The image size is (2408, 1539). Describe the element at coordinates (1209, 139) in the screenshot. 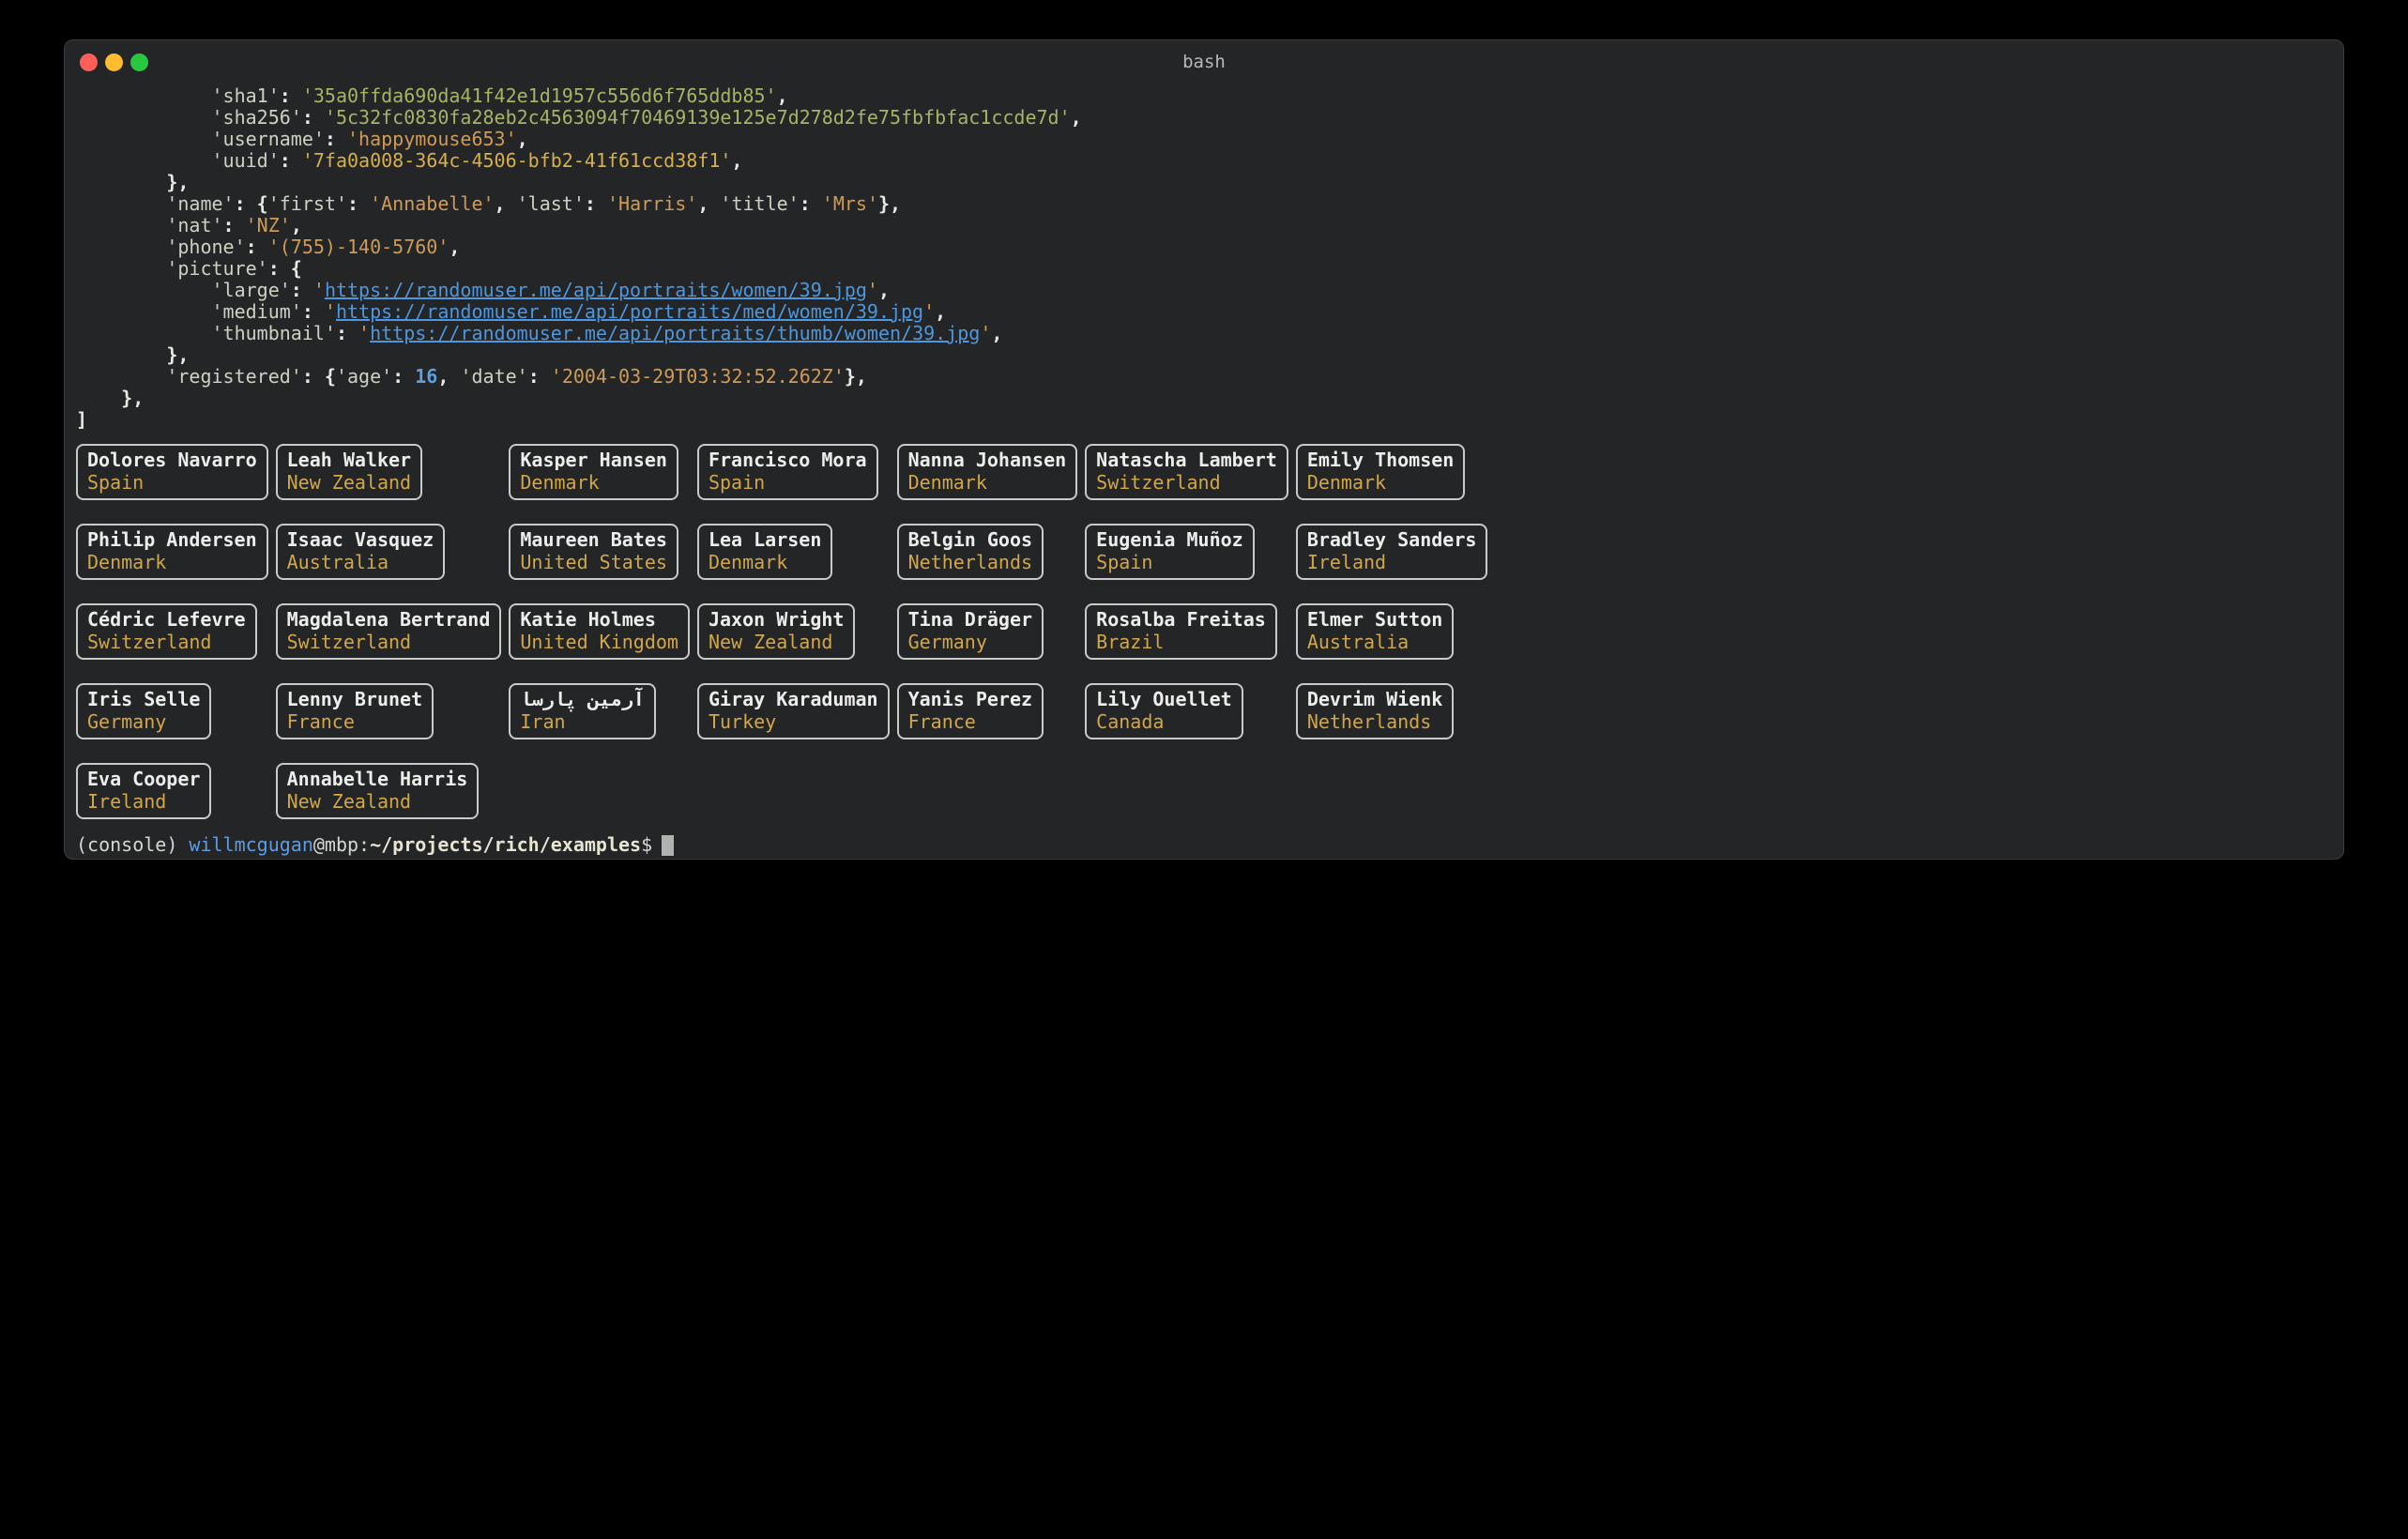

I see `terminal-line: 'username': 'happymouse653',` at that location.